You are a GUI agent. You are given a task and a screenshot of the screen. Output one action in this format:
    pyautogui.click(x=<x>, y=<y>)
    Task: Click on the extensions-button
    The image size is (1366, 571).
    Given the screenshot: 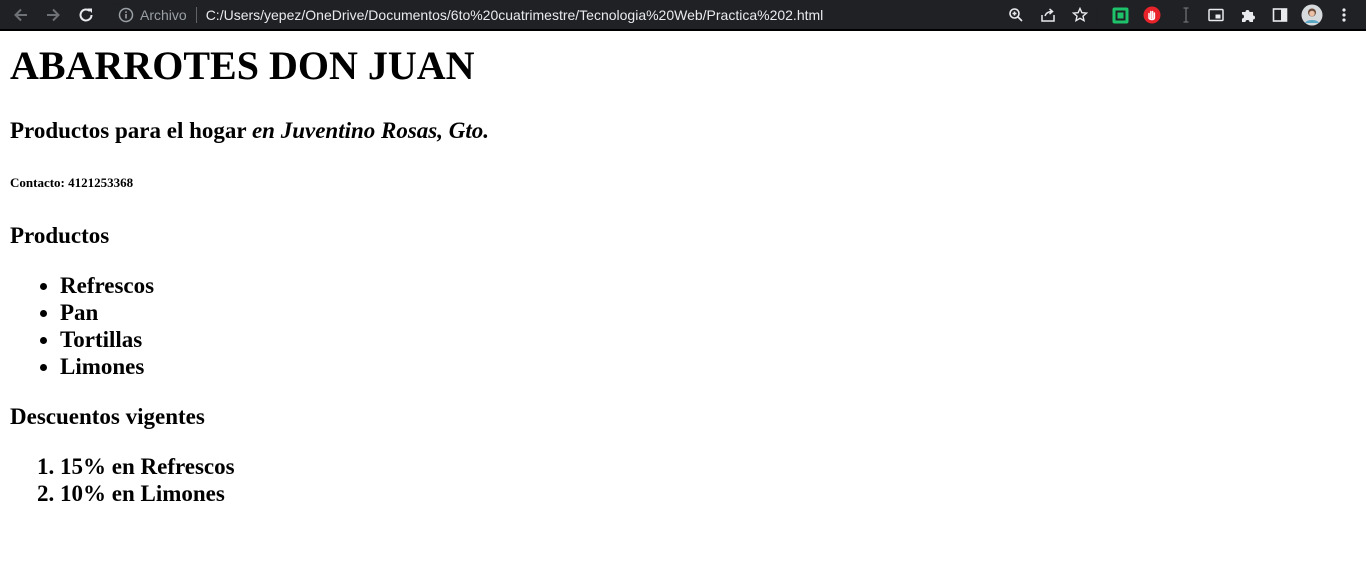 What is the action you would take?
    pyautogui.click(x=1248, y=15)
    